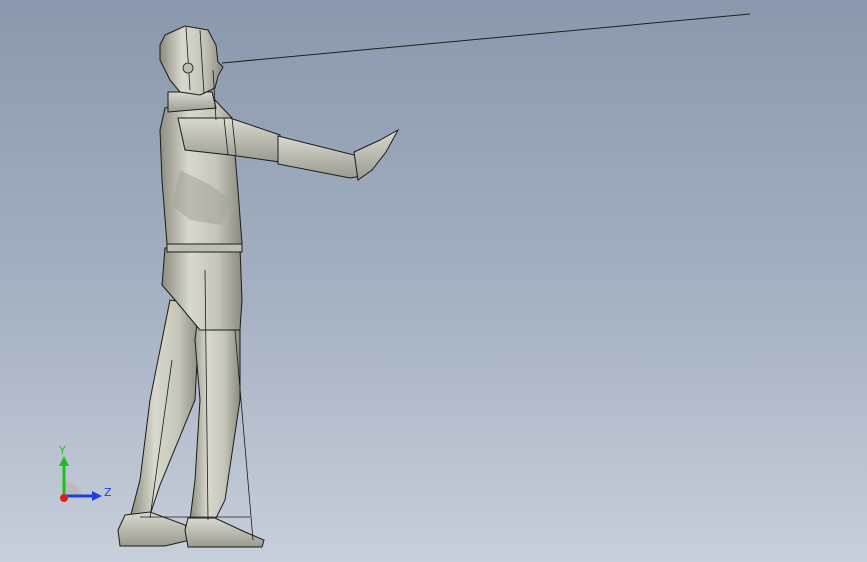 The image size is (867, 562). I want to click on leg-guide-line, so click(244, 435).